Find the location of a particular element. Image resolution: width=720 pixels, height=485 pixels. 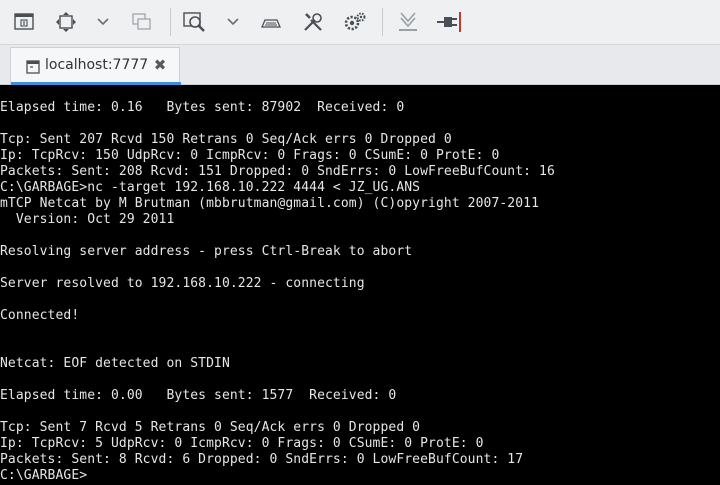

move-icon is located at coordinates (66, 22).